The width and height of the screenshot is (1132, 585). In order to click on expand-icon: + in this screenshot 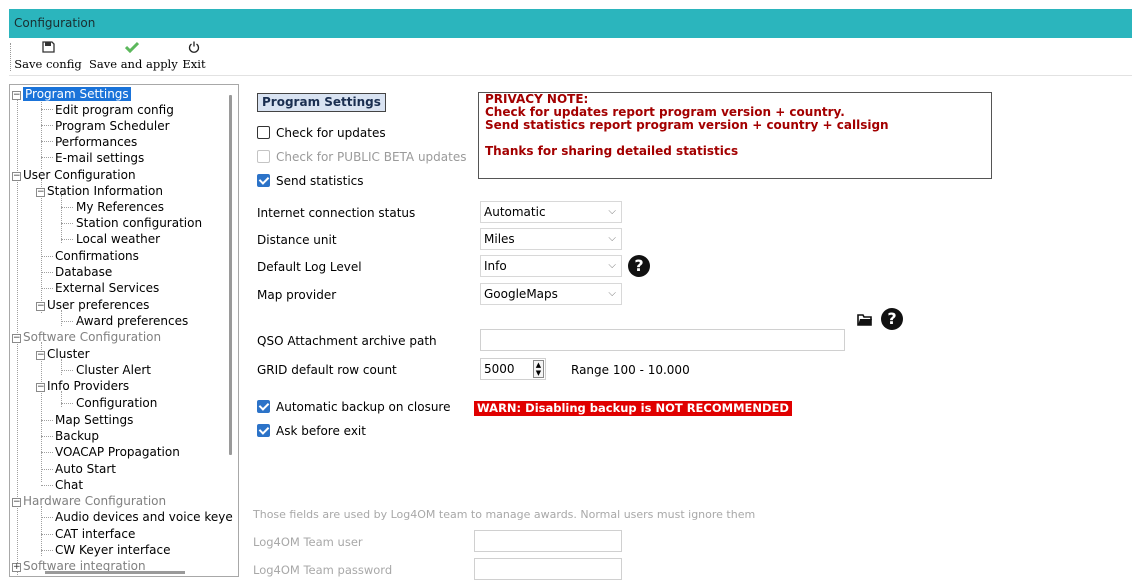, I will do `click(16, 567)`.